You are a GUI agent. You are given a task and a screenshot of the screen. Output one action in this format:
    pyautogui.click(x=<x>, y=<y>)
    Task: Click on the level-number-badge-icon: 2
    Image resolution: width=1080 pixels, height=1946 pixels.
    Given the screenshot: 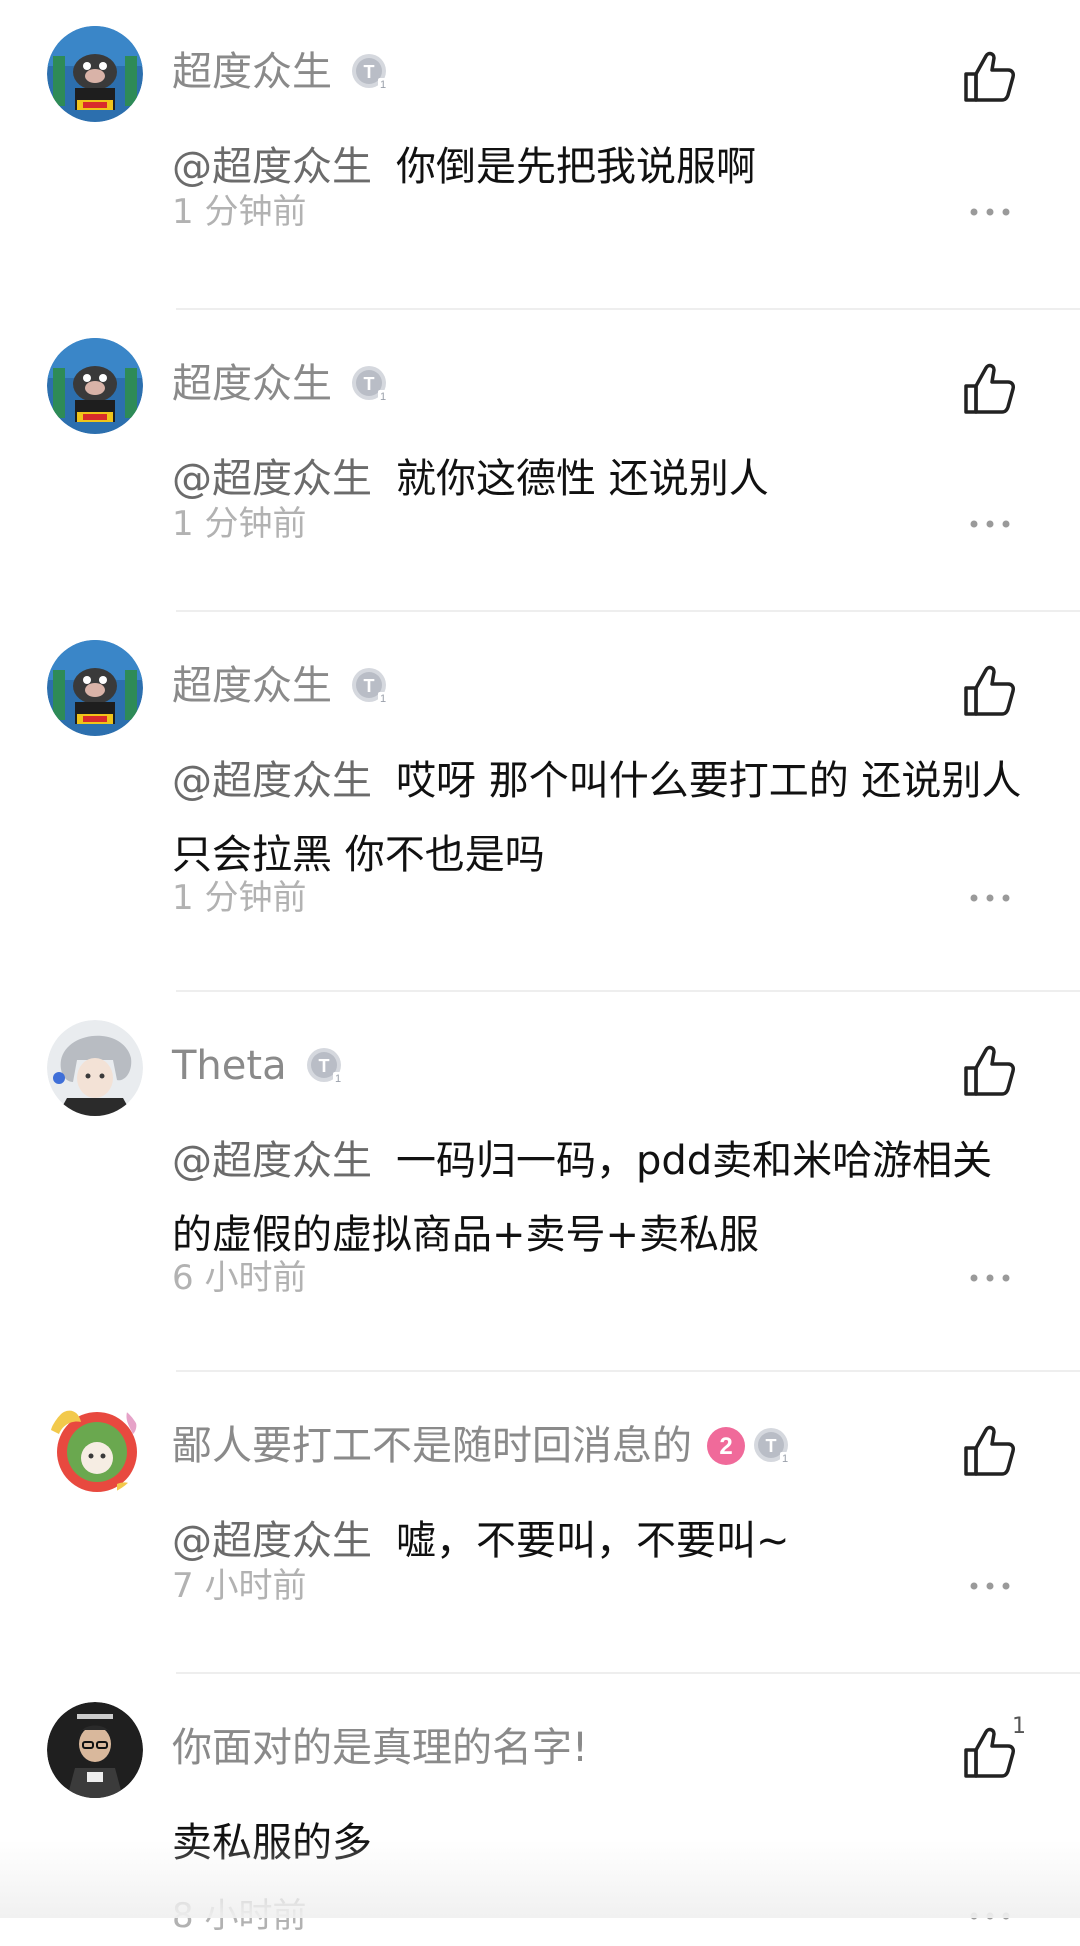 What is the action you would take?
    pyautogui.click(x=726, y=1446)
    